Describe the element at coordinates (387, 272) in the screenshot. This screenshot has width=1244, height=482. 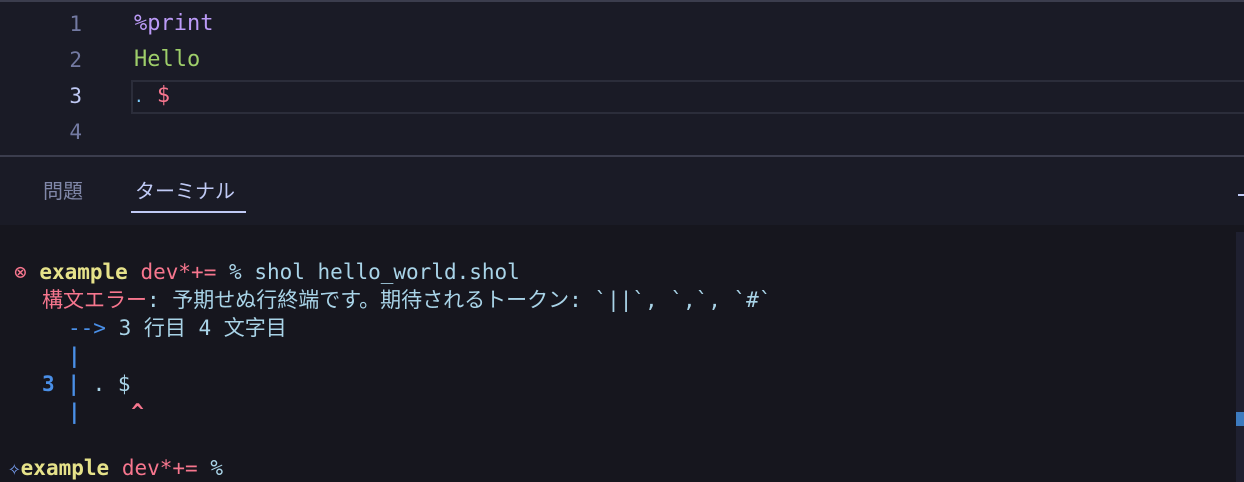
I see `command-text: shol hello_world.shol` at that location.